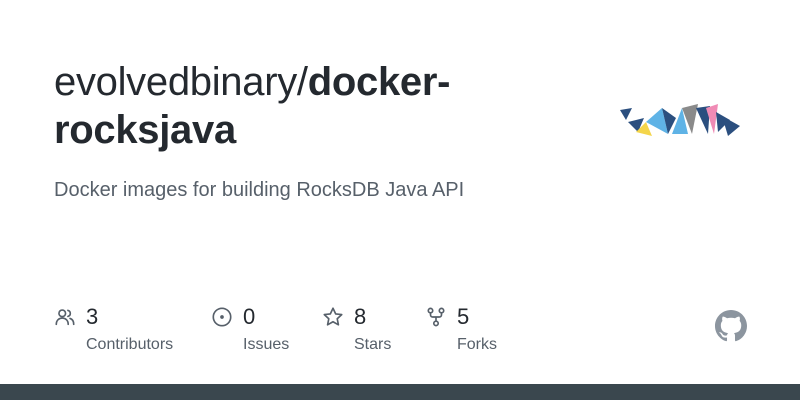 This screenshot has height=400, width=800. Describe the element at coordinates (249, 316) in the screenshot. I see `issues-count: 0` at that location.